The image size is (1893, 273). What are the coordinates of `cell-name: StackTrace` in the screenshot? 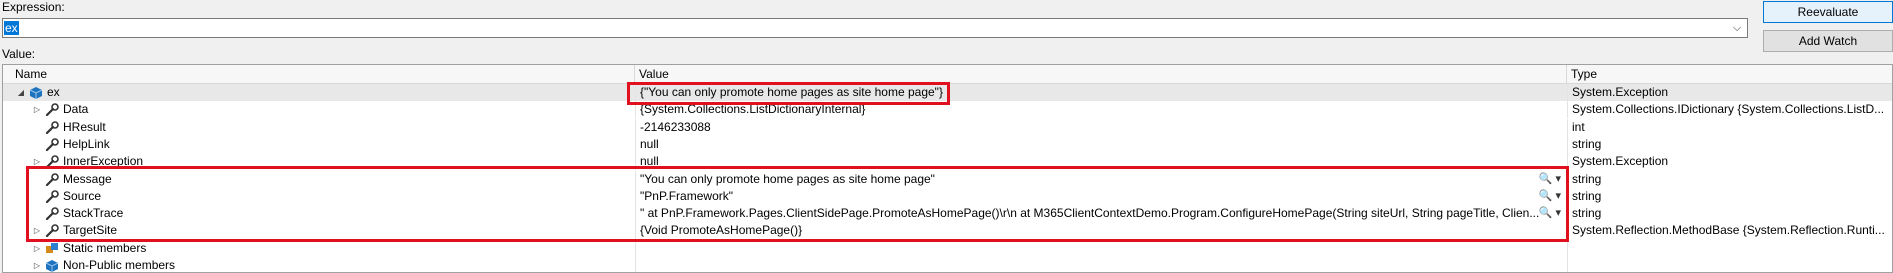 It's located at (319, 213).